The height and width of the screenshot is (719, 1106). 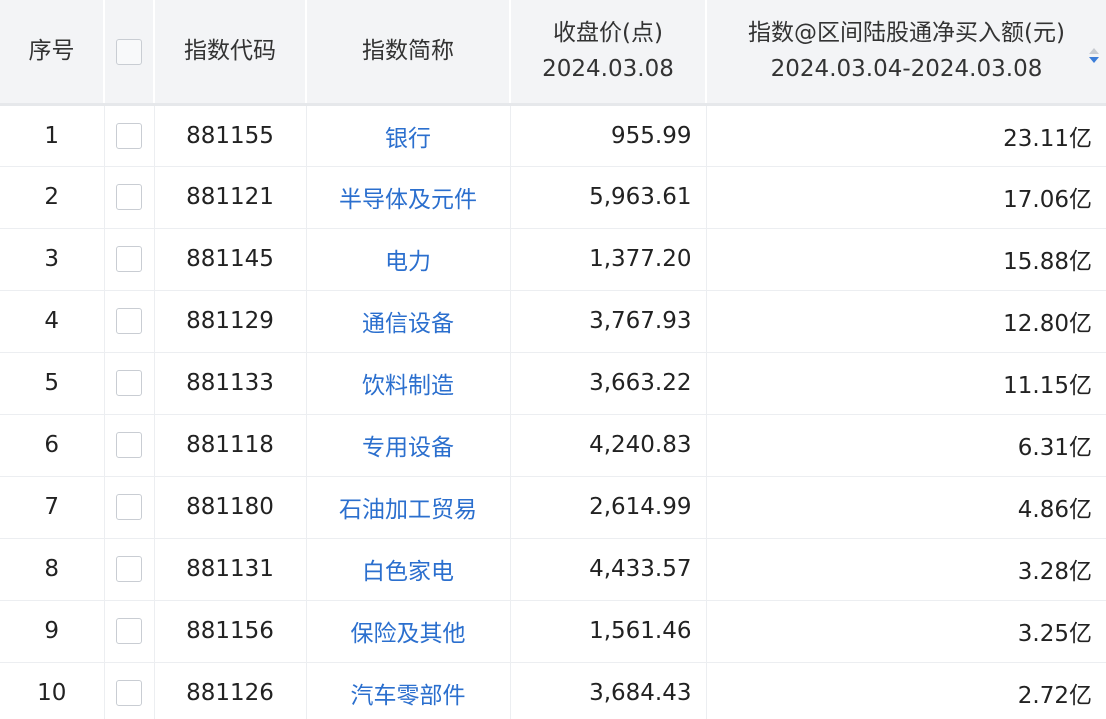 What do you see at coordinates (1094, 60) in the screenshot?
I see `sort-descending-icon` at bounding box center [1094, 60].